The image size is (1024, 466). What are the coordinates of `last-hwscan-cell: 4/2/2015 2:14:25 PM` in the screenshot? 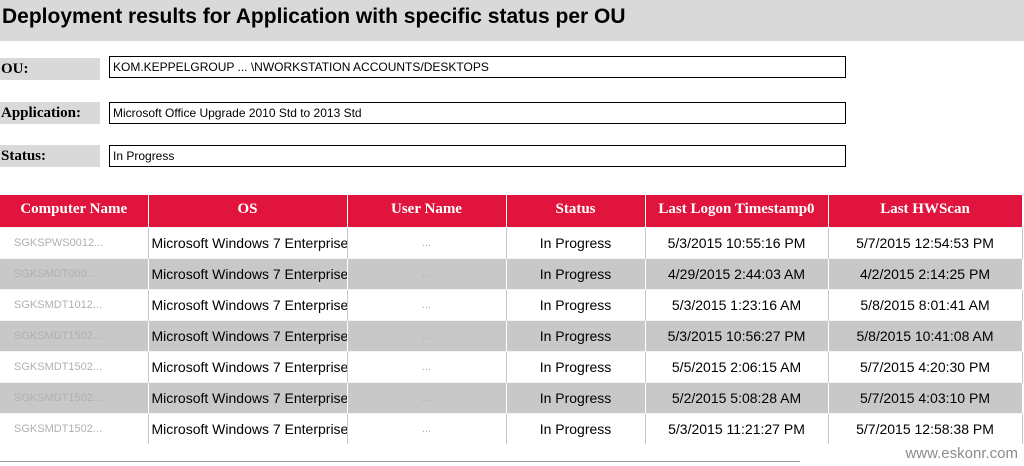 It's located at (925, 274).